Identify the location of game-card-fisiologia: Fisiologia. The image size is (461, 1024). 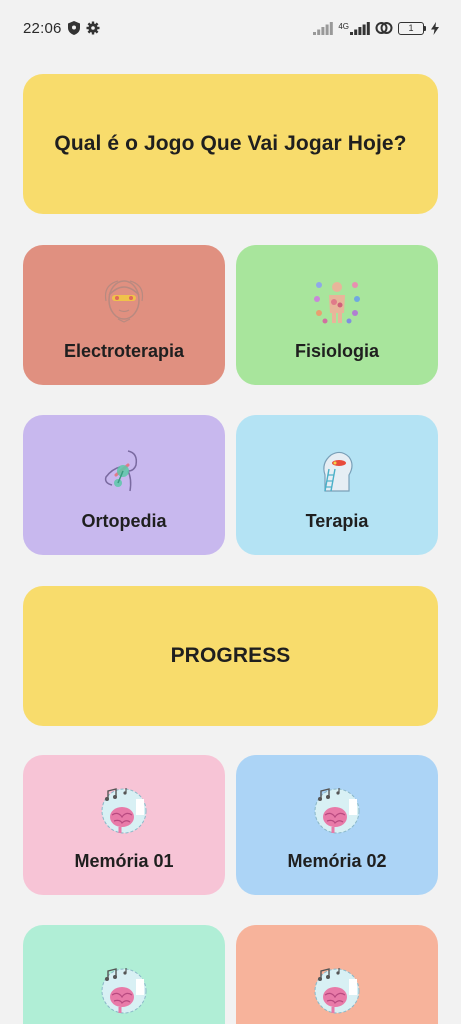
(337, 315).